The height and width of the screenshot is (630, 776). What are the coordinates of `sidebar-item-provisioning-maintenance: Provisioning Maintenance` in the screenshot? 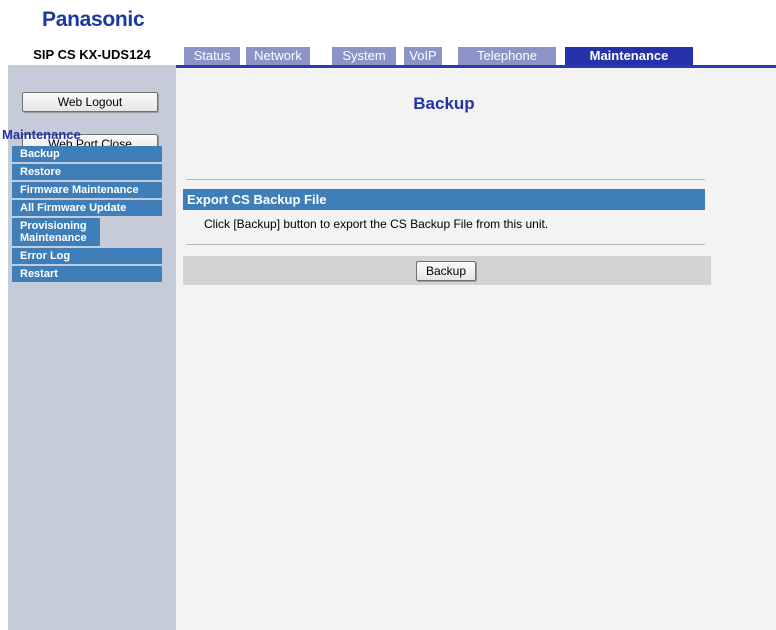 It's located at (56, 232).